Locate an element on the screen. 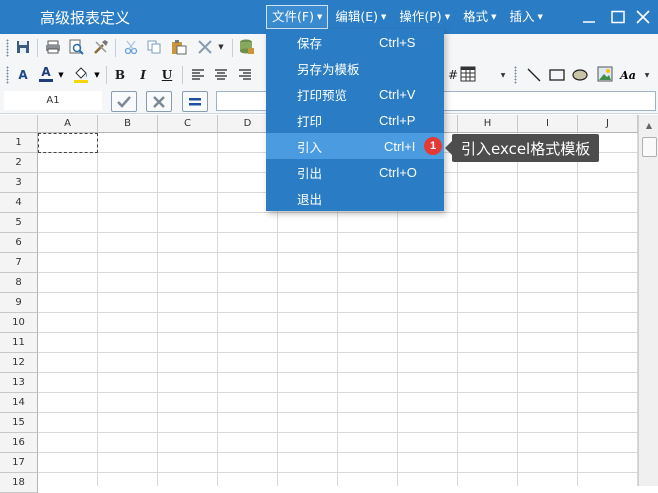 Image resolution: width=658 pixels, height=493 pixels. row-header: 13 is located at coordinates (19, 383).